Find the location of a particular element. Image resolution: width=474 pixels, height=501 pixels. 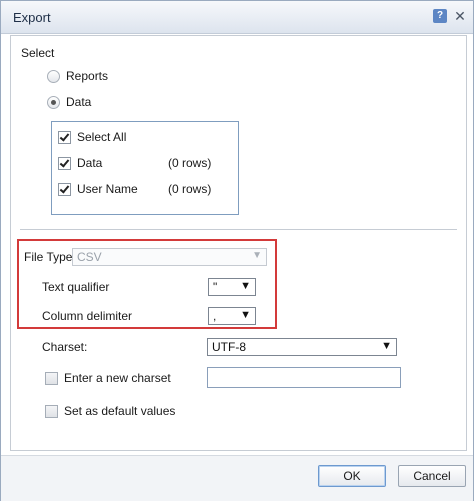

charset-select: UTF-8 ▼ is located at coordinates (302, 347).